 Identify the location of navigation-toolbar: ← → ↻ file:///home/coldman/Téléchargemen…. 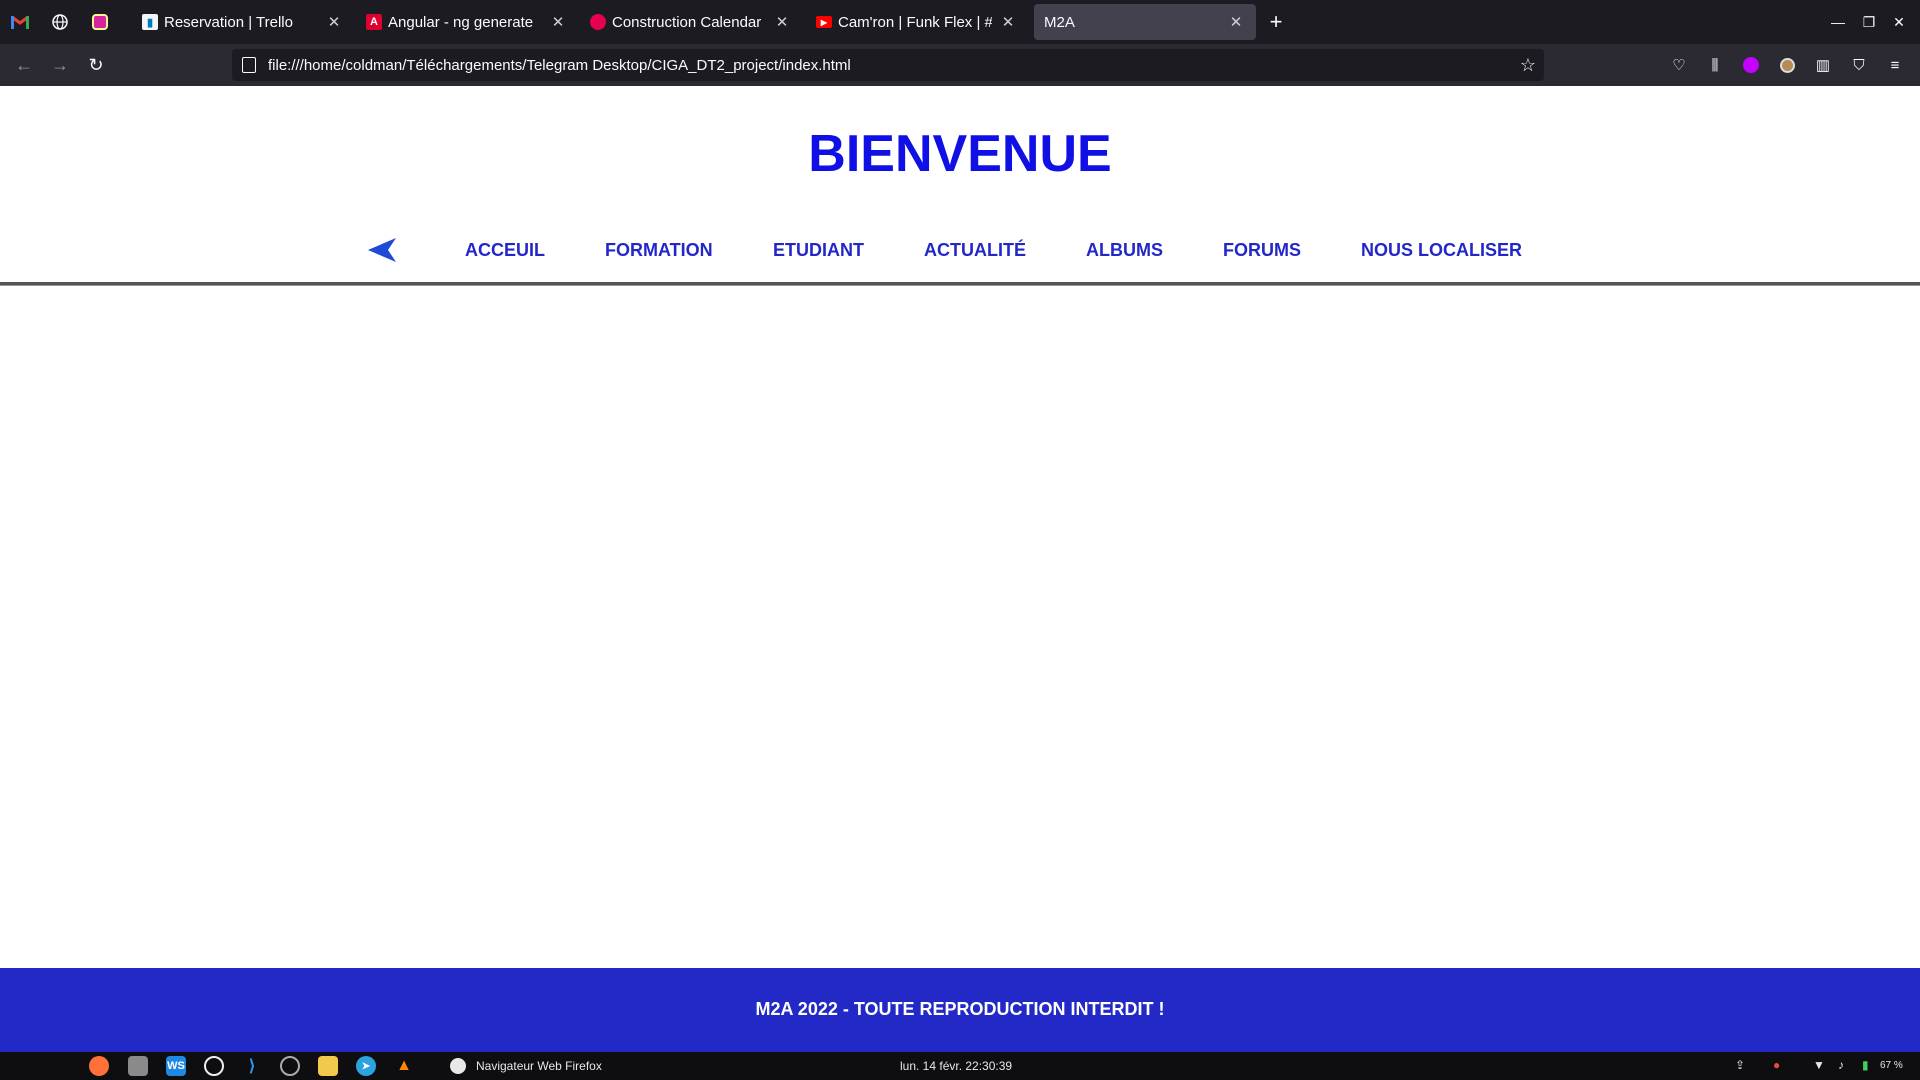
(960, 65).